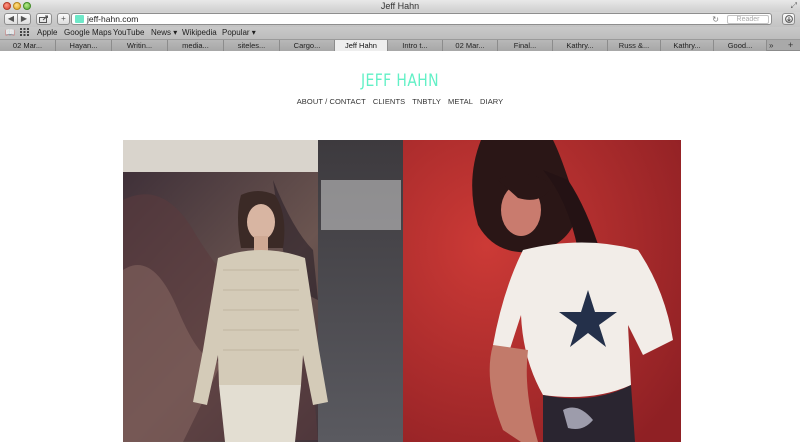 This screenshot has height=442, width=800. What do you see at coordinates (794, 6) in the screenshot?
I see `fullscreen-icon: ⤢` at bounding box center [794, 6].